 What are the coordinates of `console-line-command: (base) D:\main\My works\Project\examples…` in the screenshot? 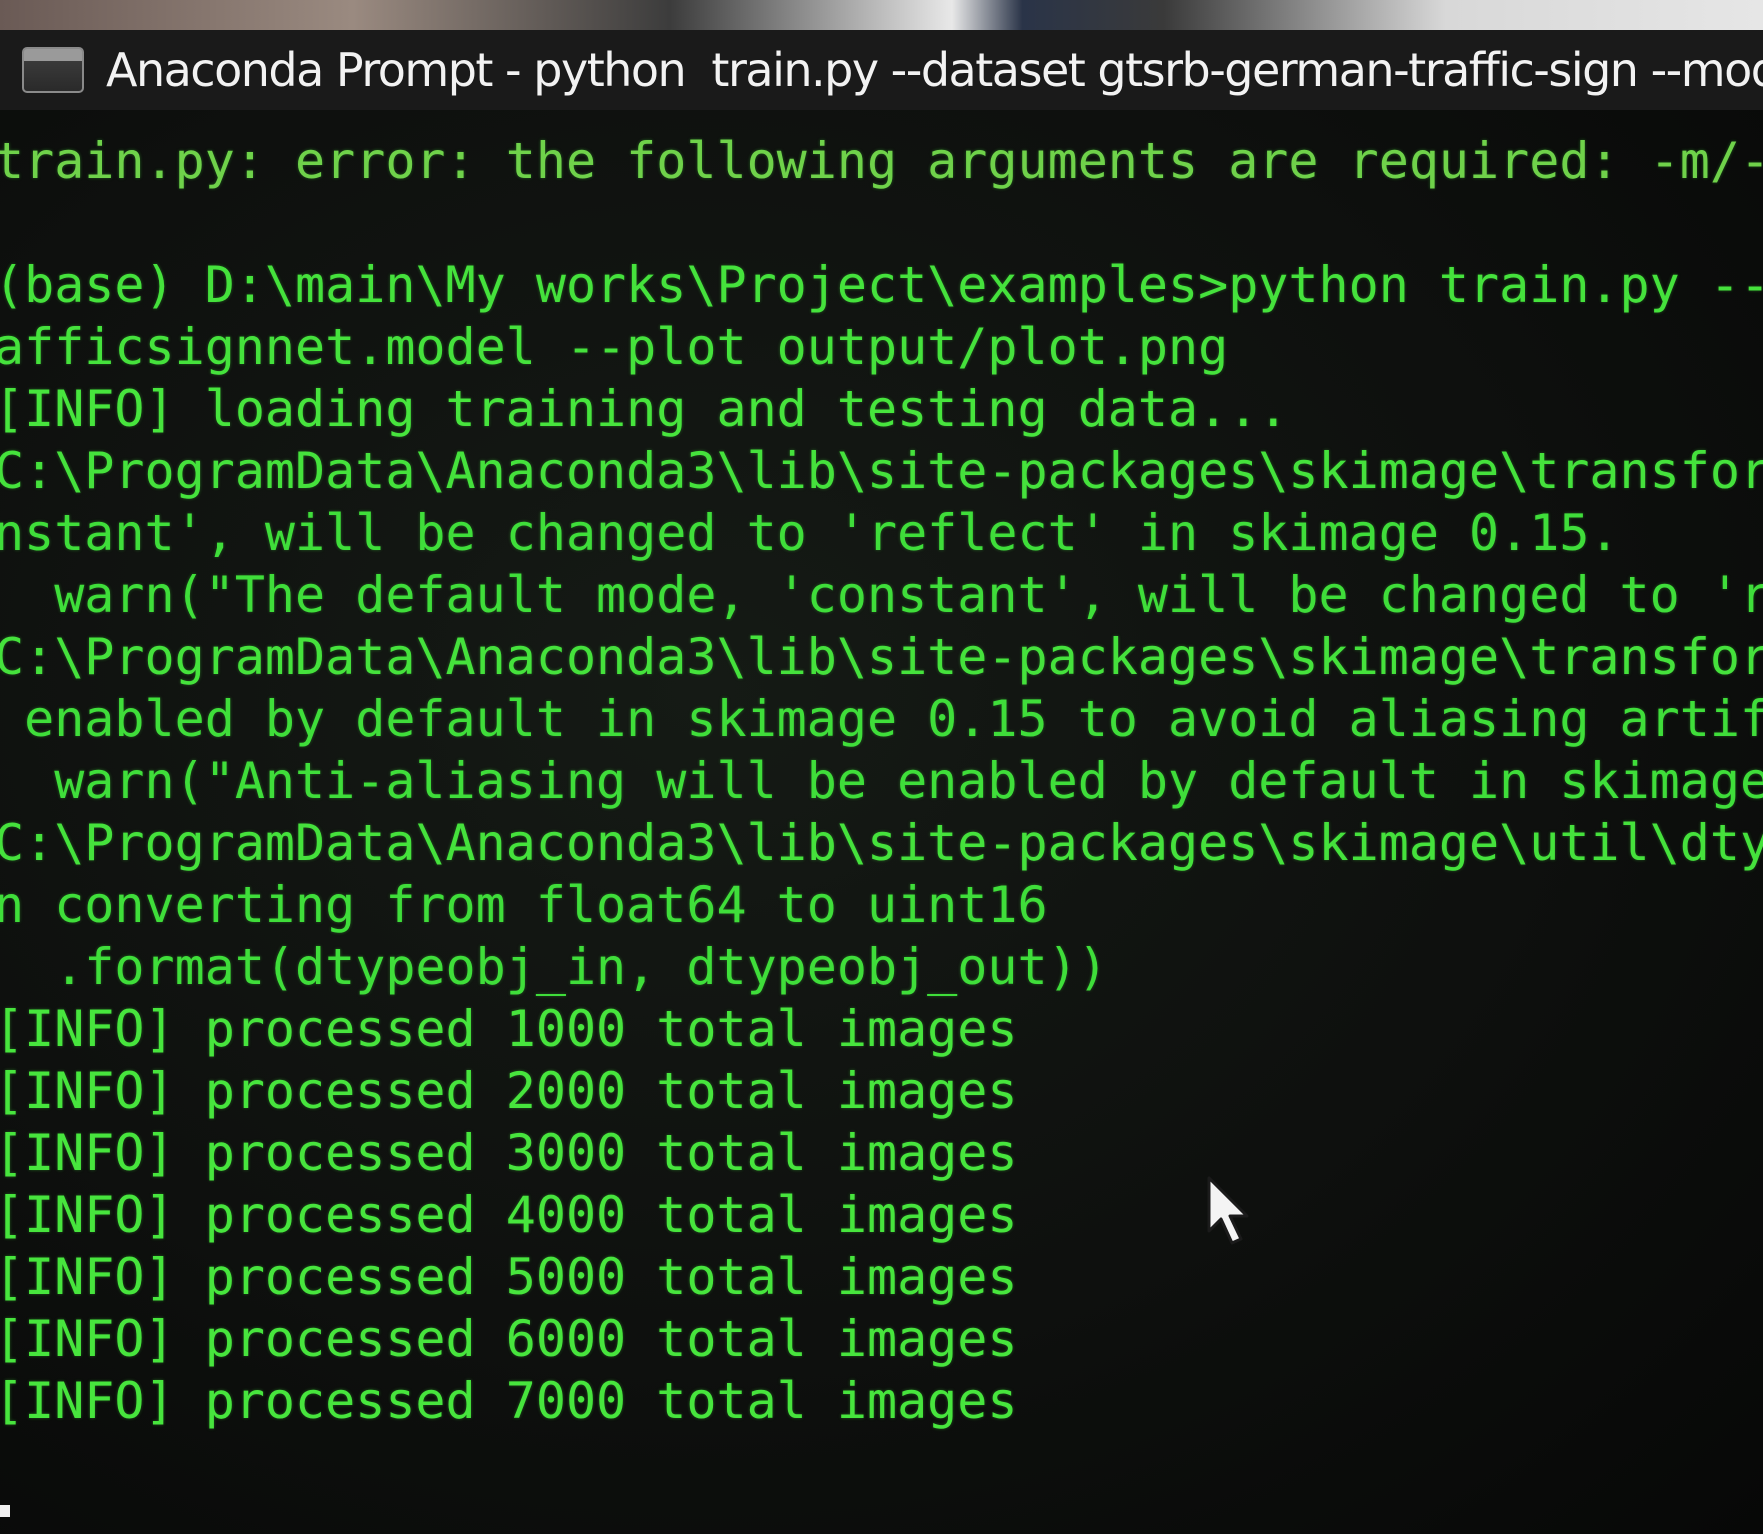 It's located at (881, 285).